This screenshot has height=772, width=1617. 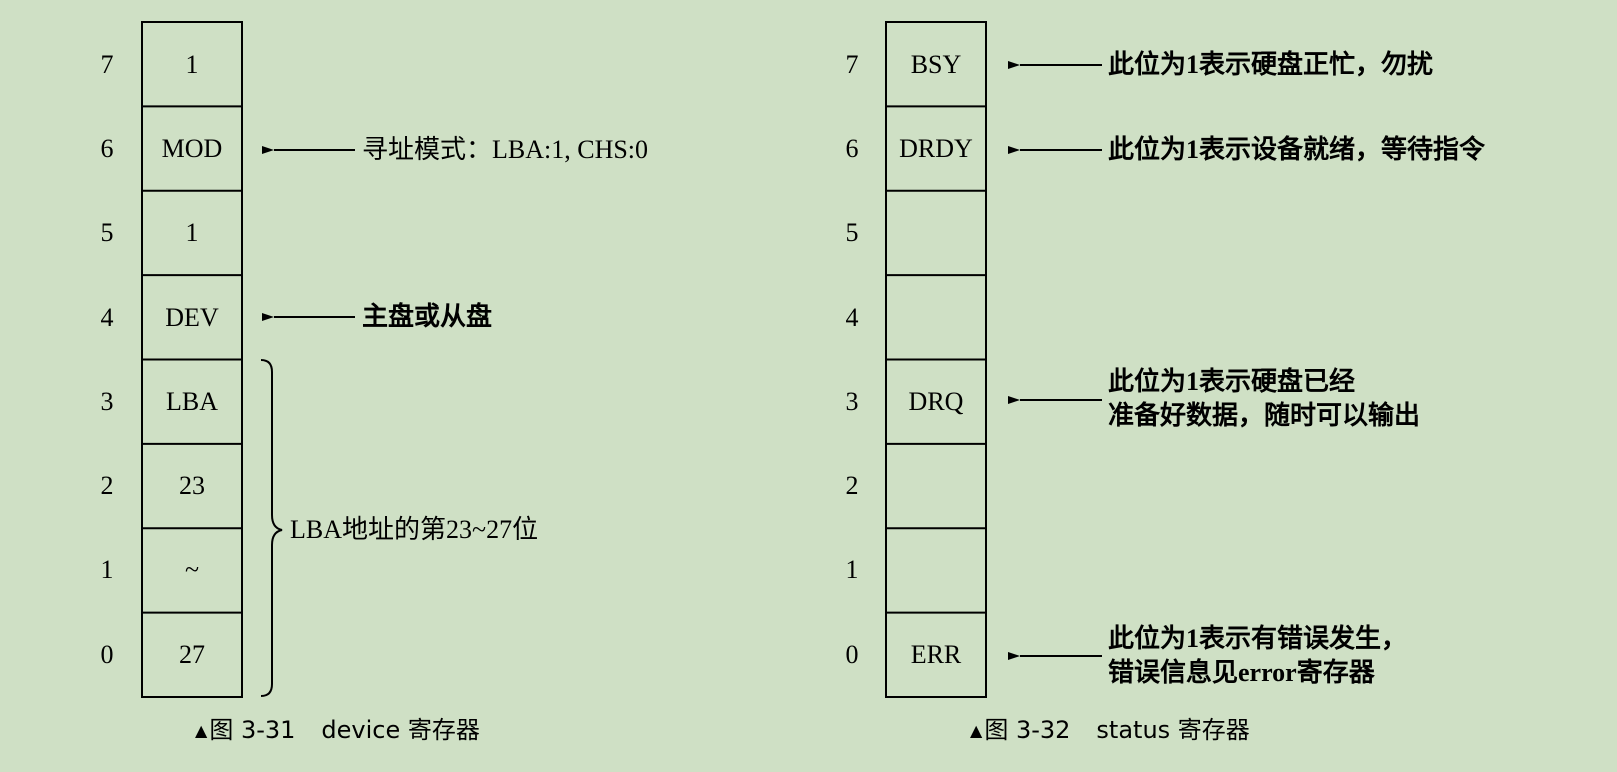 What do you see at coordinates (192, 485) in the screenshot?
I see `device-bit-cell: 23` at bounding box center [192, 485].